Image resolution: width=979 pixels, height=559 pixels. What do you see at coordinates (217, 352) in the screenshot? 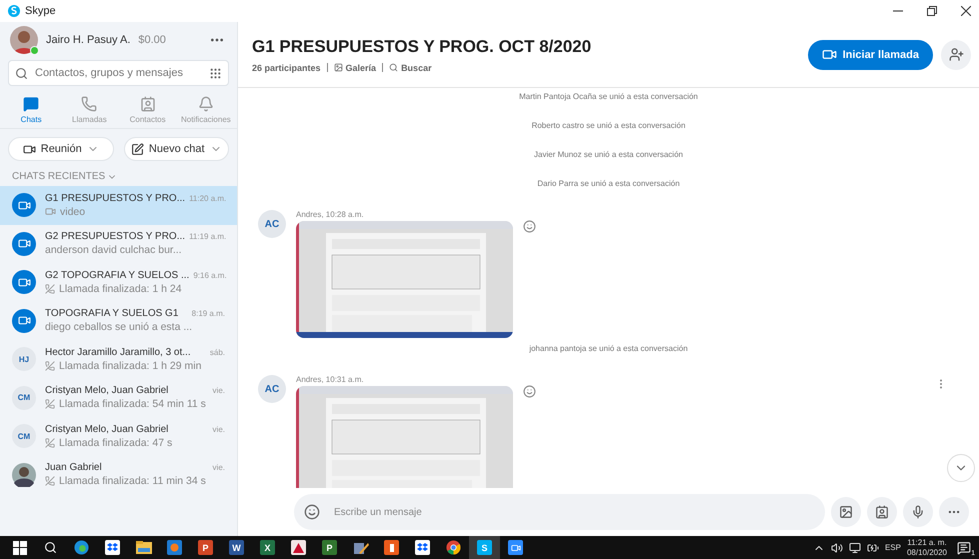
I see `chat-time: sáb.` at bounding box center [217, 352].